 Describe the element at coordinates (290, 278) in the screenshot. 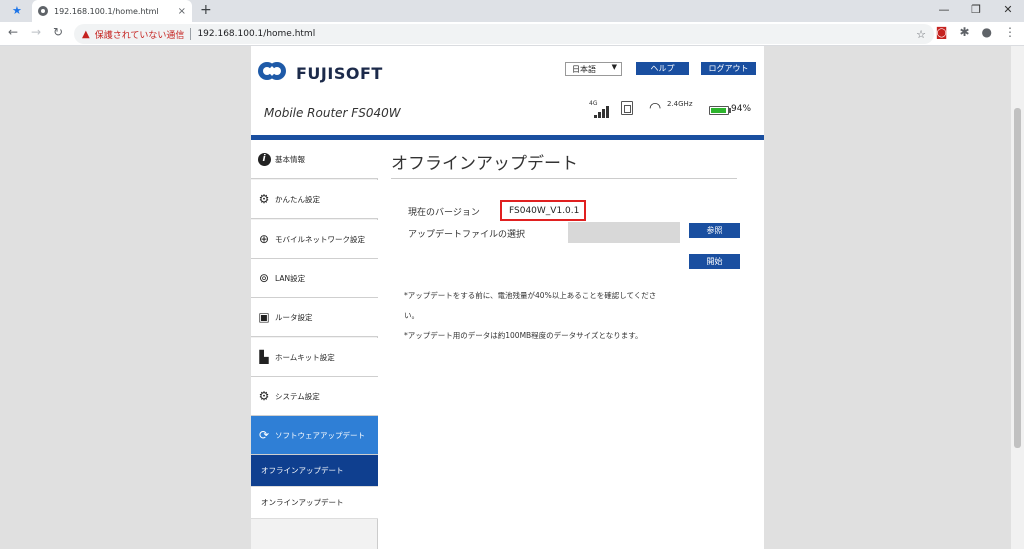

I see `sidebar-item-label: LAN設定` at that location.